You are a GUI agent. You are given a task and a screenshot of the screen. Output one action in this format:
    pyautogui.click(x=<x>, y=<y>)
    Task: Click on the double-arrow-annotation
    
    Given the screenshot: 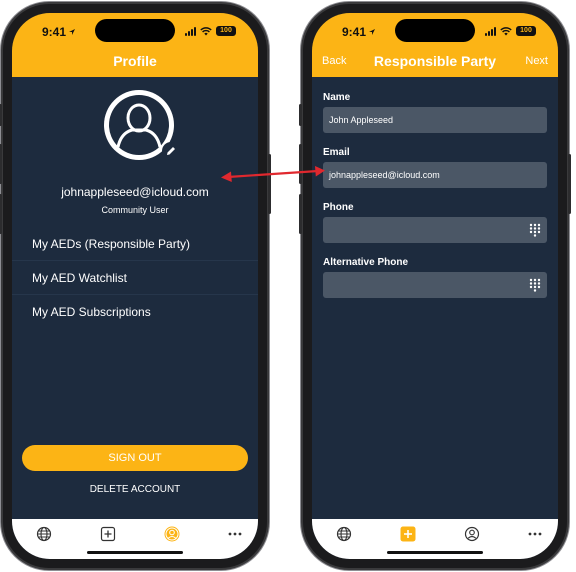 What is the action you would take?
    pyautogui.click(x=273, y=174)
    